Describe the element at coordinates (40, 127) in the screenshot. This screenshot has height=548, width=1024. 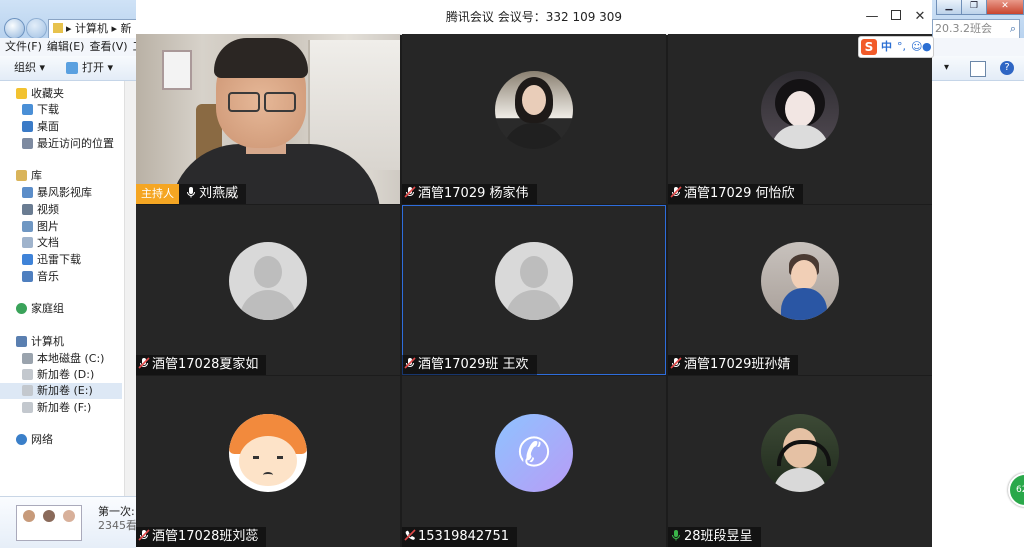
I see `sidebar-item-desktop: 桌面` at that location.